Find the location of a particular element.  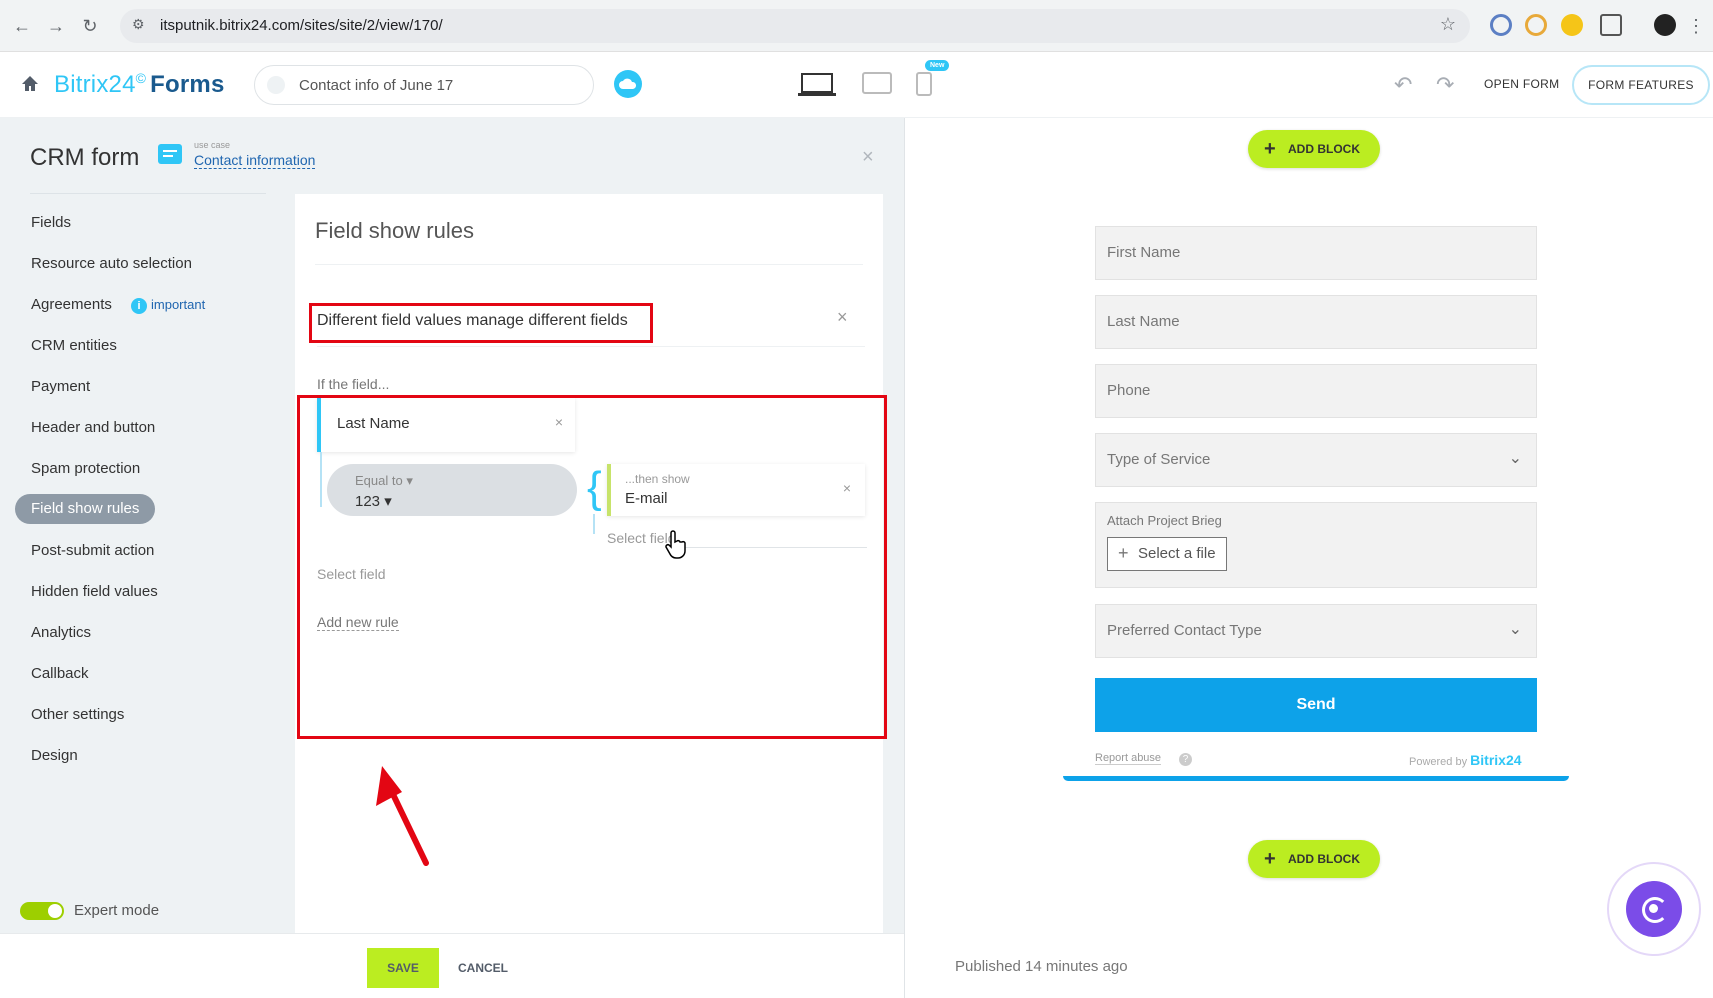

mobile-view-icon is located at coordinates (924, 84).